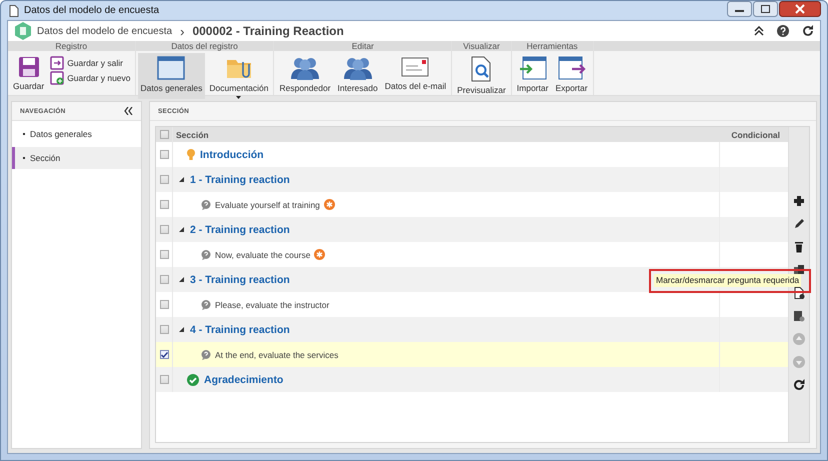  I want to click on group-title: Datos del registro, so click(205, 46).